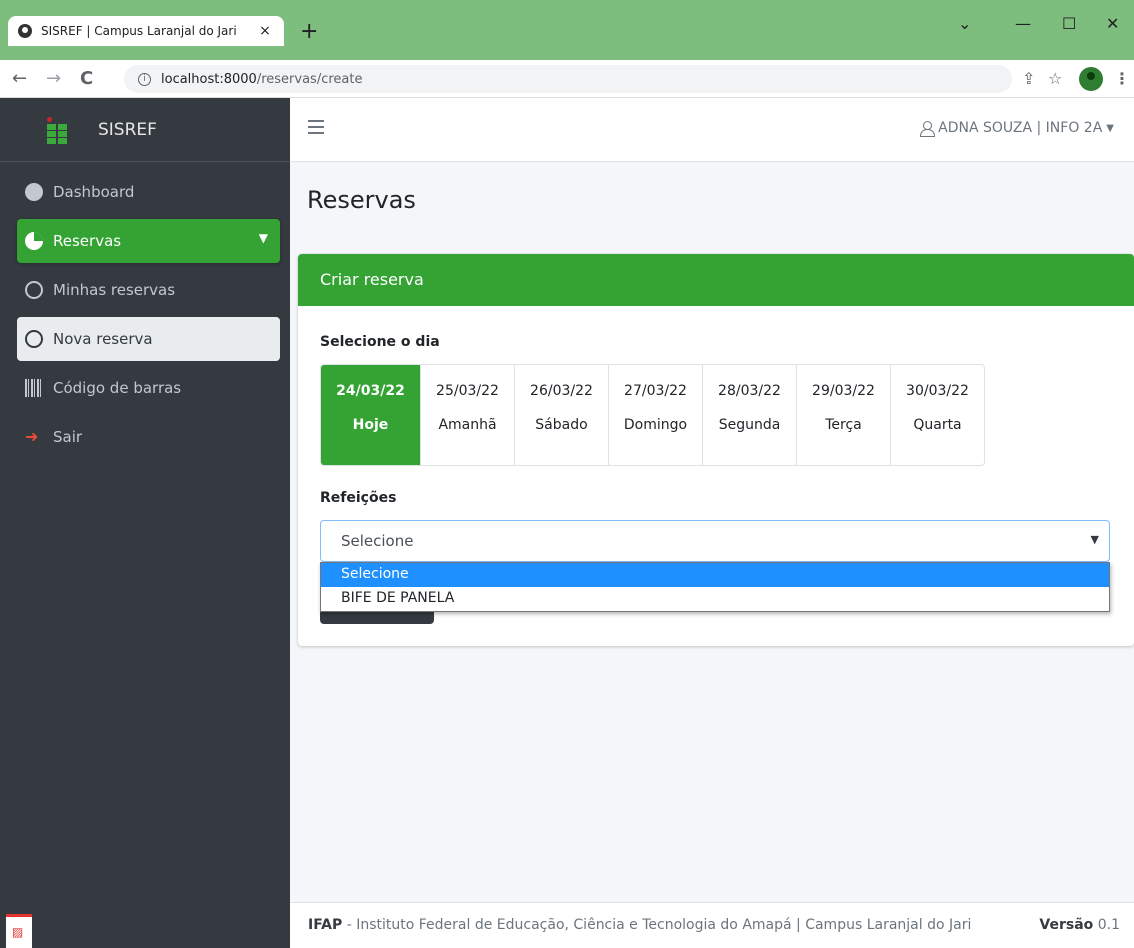 The width and height of the screenshot is (1134, 948). I want to click on url-path: /reservas/create, so click(309, 79).